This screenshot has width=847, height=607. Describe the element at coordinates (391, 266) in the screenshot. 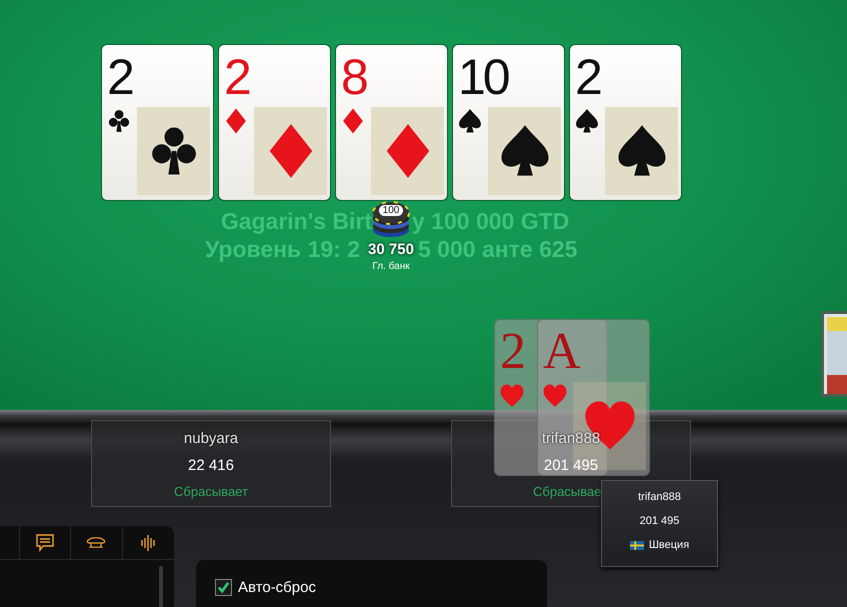

I see `pot-label: Гл. банк` at that location.